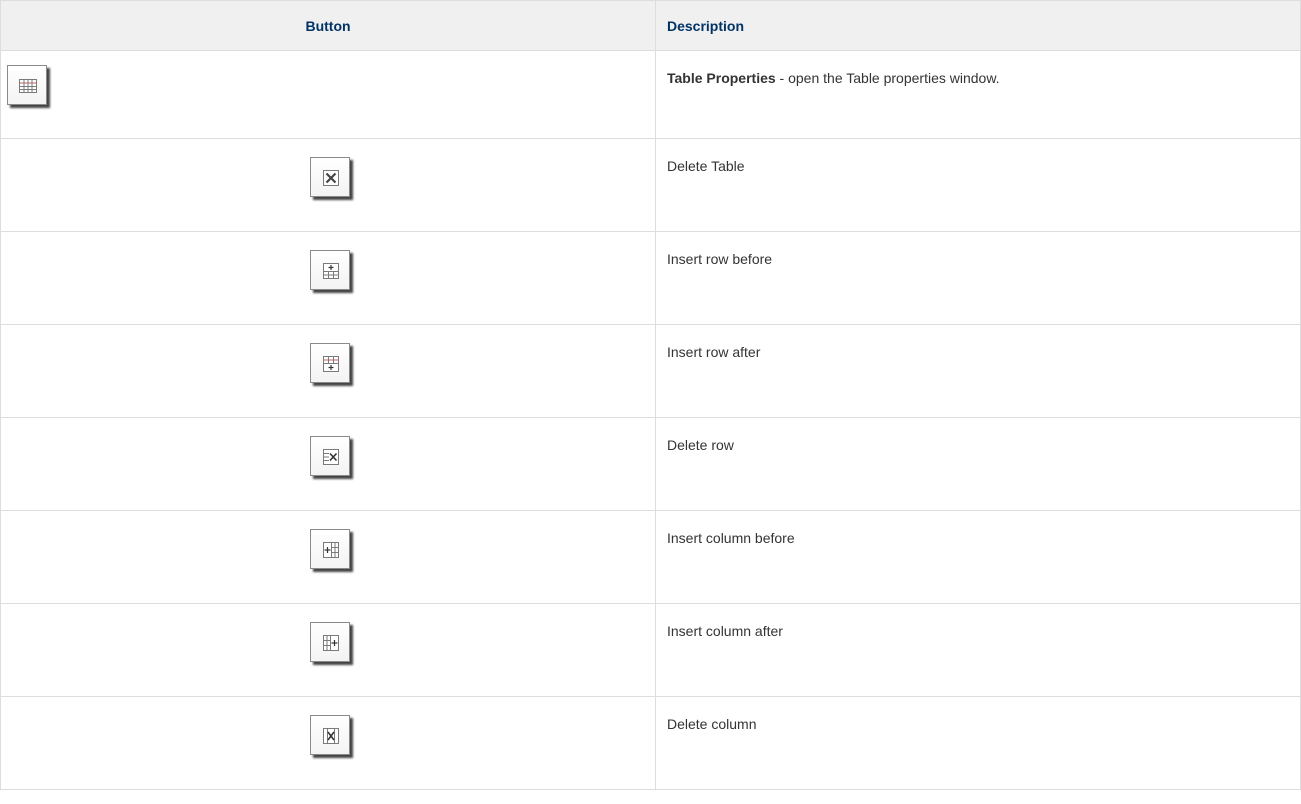 This screenshot has height=804, width=1301. I want to click on header-button: Button, so click(328, 25).